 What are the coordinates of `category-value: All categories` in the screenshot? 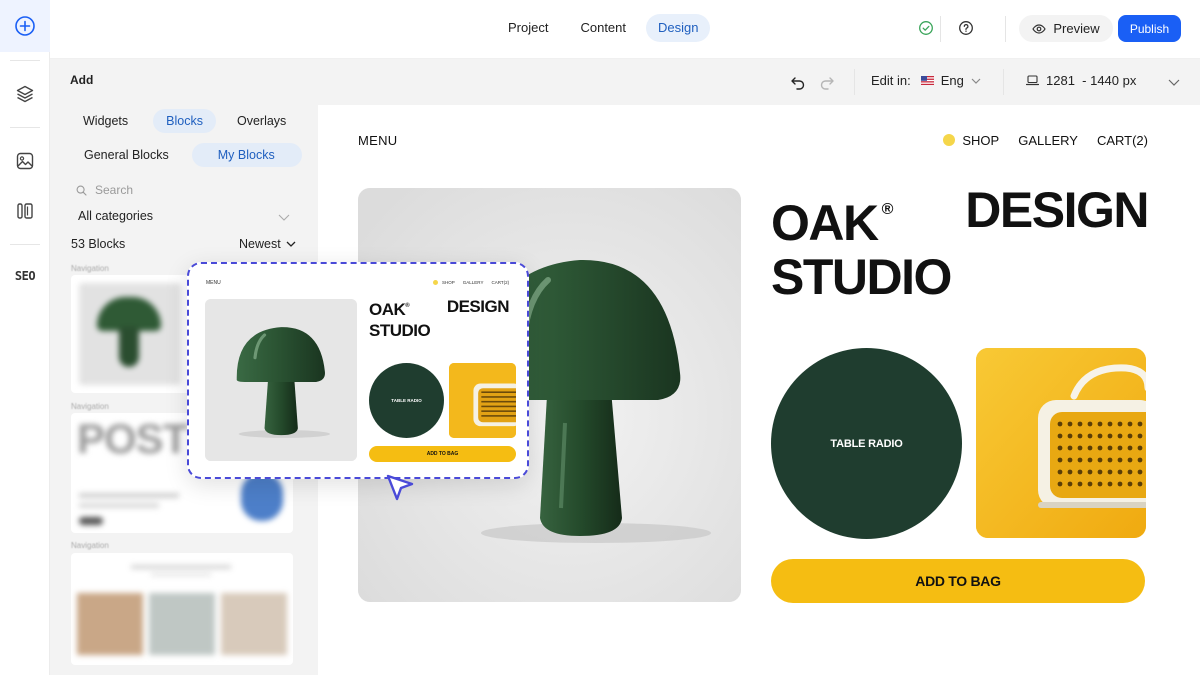 It's located at (116, 216).